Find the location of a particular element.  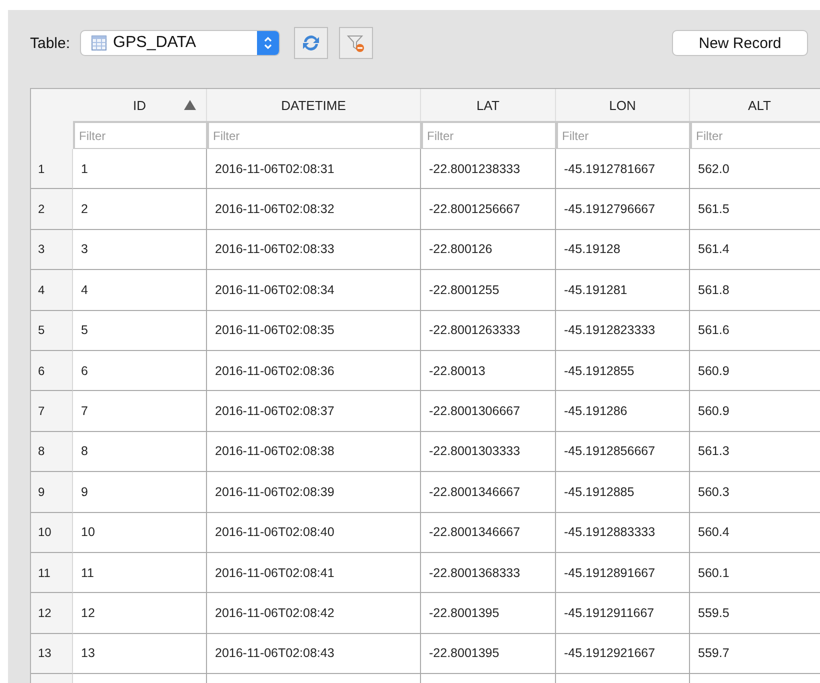

table-cell: 1 is located at coordinates (140, 169).